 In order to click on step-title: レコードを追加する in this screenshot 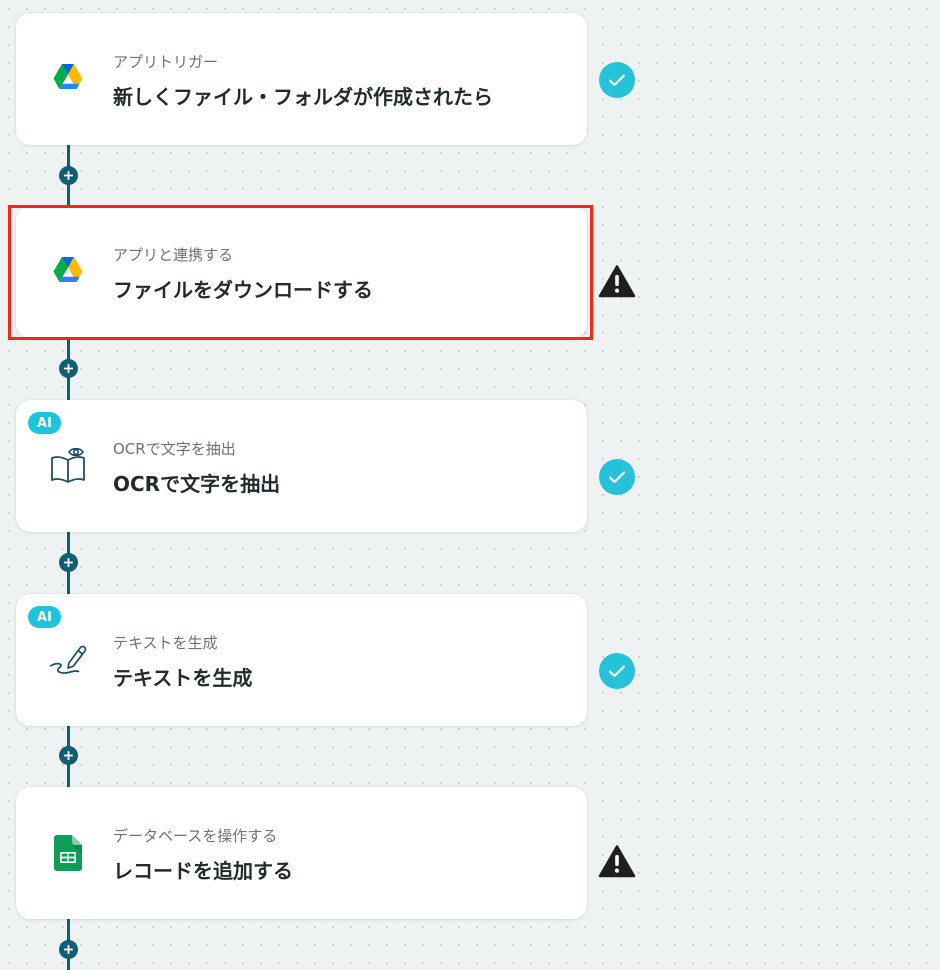, I will do `click(203, 871)`.